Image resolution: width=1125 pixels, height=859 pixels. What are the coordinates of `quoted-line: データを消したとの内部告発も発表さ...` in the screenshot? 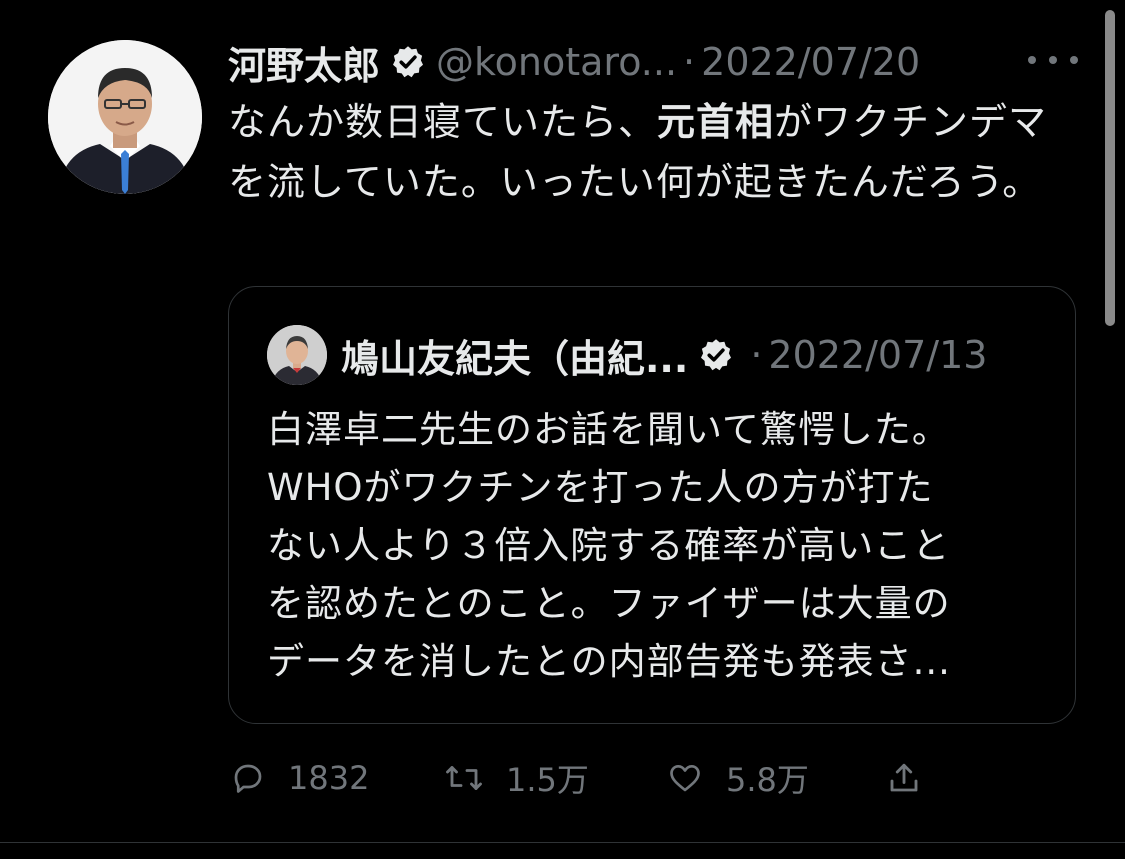 It's located at (609, 661).